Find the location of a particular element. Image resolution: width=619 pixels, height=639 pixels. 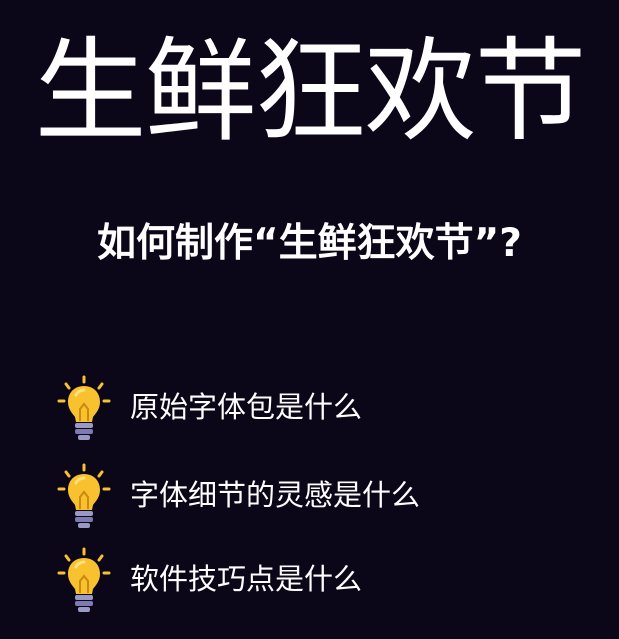

item-label: 字体细节的灵感是什么 is located at coordinates (275, 495).